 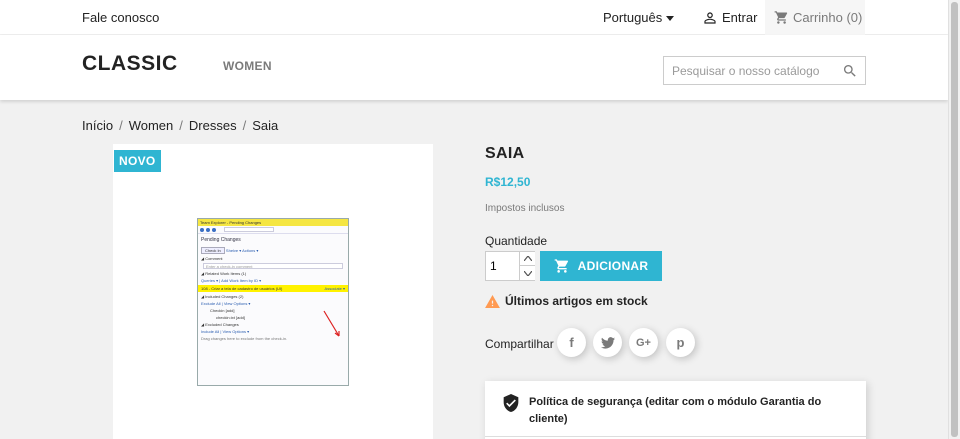 What do you see at coordinates (224, 273) in the screenshot?
I see `embedded-related-section: ◢ Related Work Items (1)` at bounding box center [224, 273].